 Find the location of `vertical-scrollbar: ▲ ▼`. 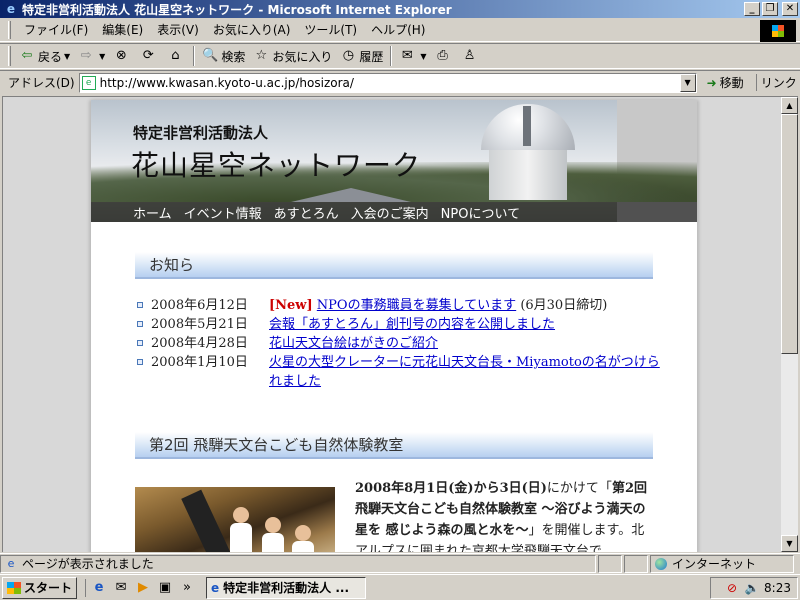

vertical-scrollbar: ▲ ▼ is located at coordinates (789, 324).